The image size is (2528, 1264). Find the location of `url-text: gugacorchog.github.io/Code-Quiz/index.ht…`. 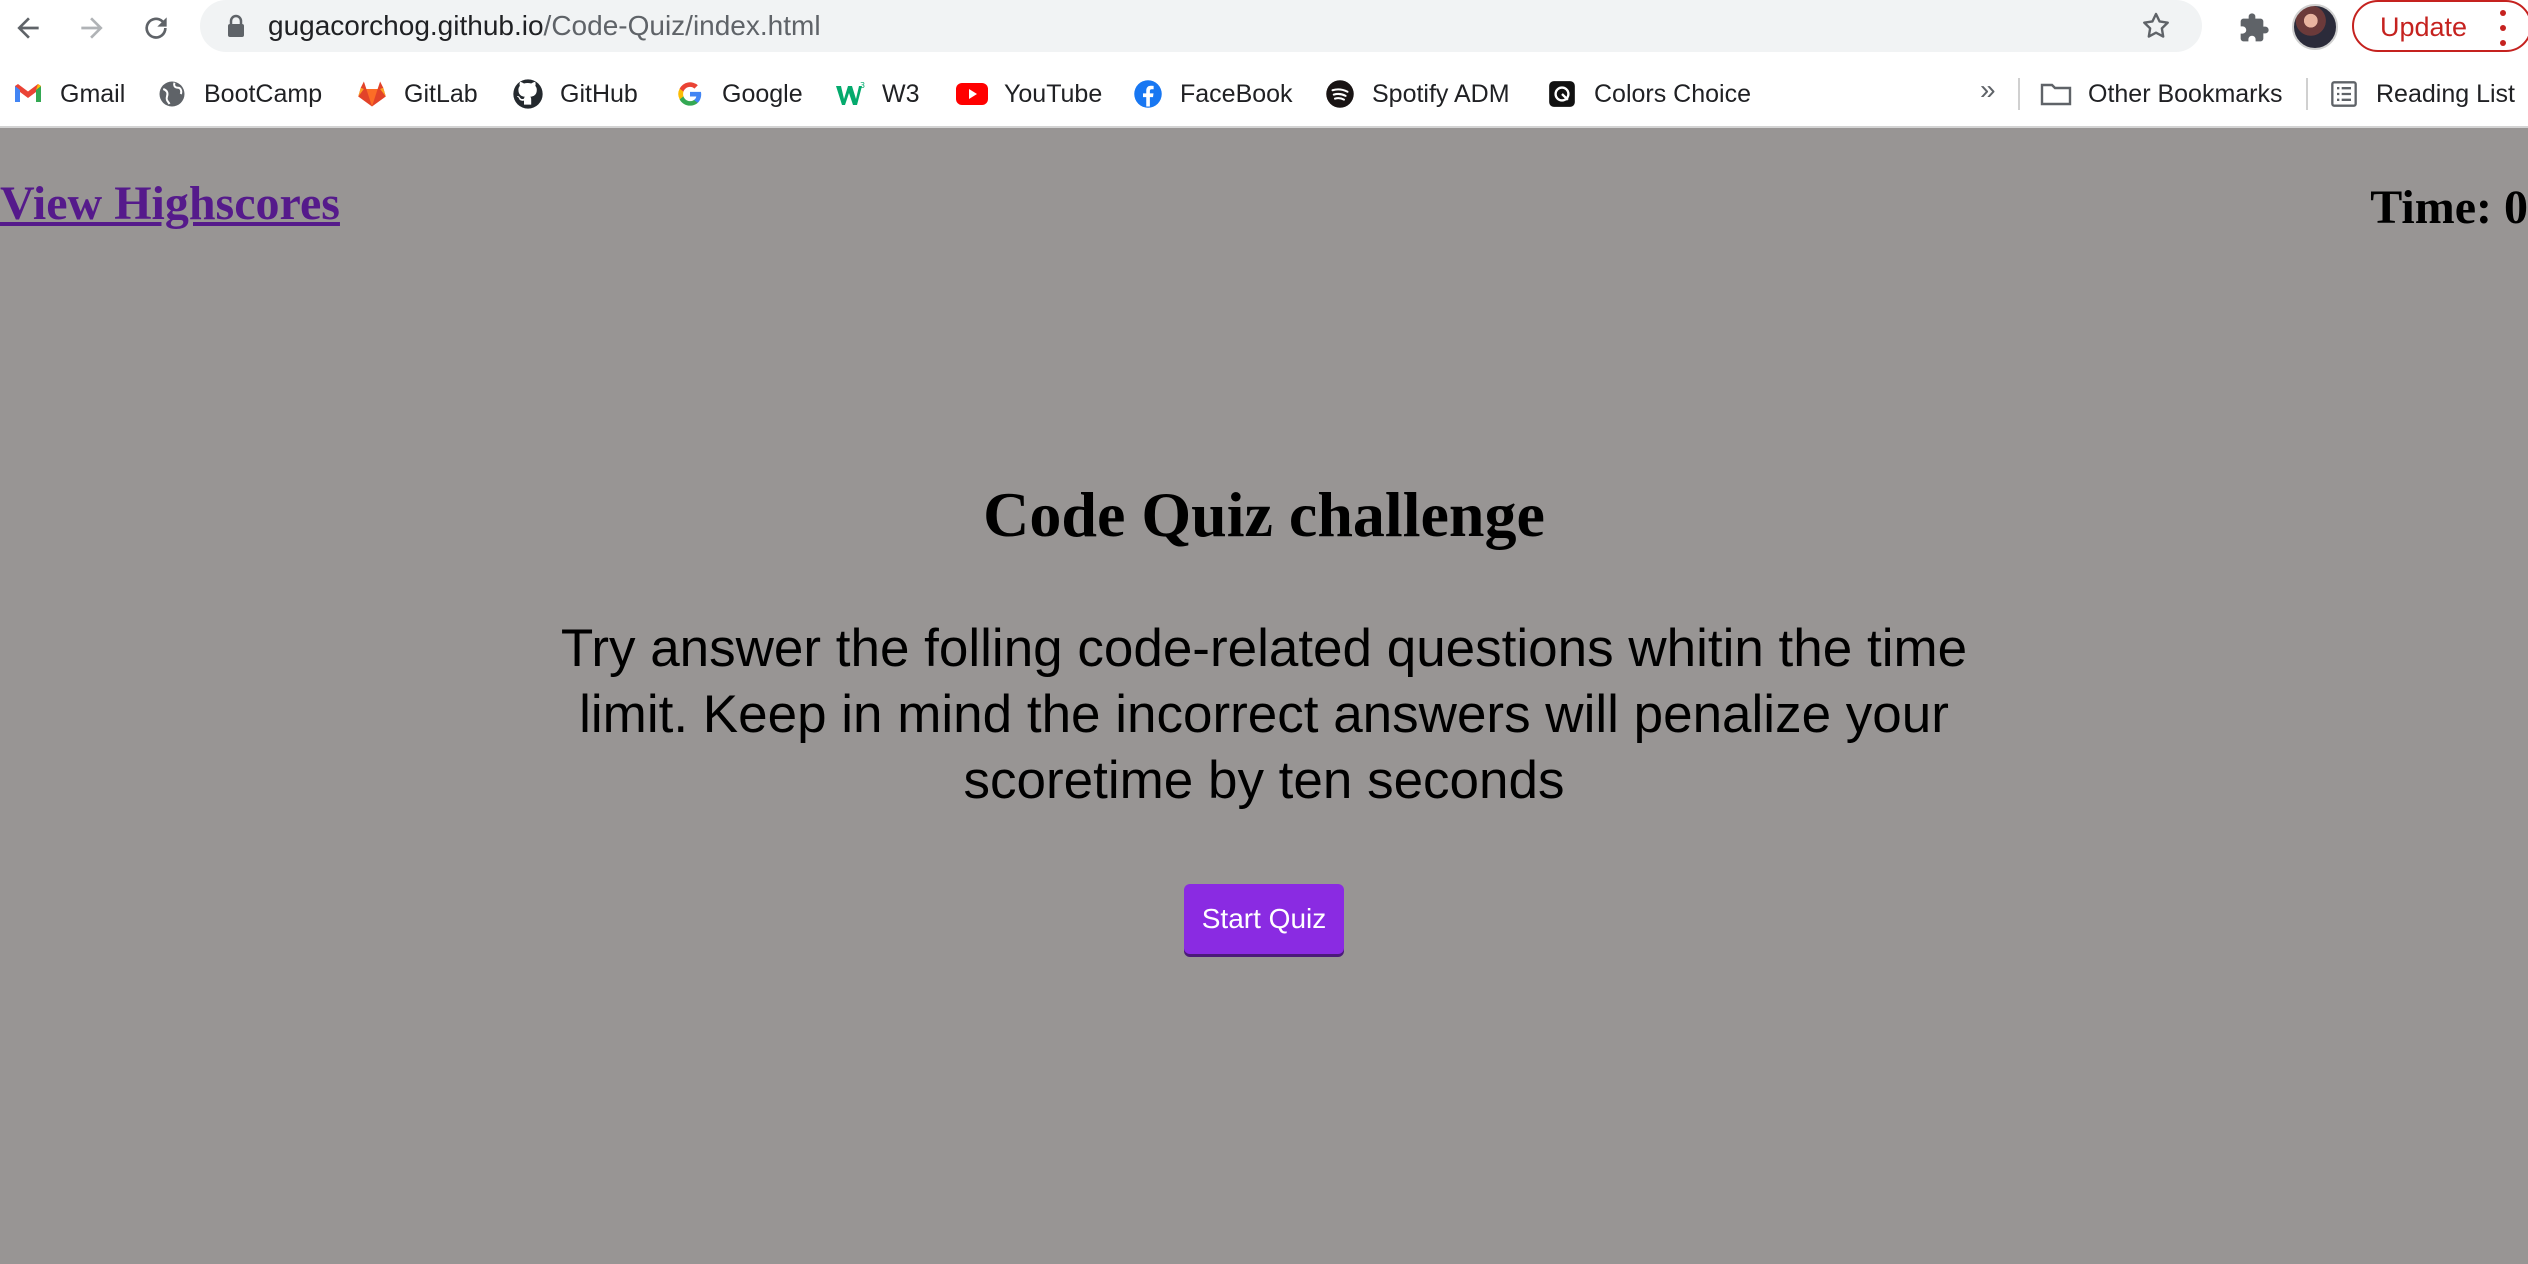

url-text: gugacorchog.github.io/Code-Quiz/index.ht… is located at coordinates (544, 26).